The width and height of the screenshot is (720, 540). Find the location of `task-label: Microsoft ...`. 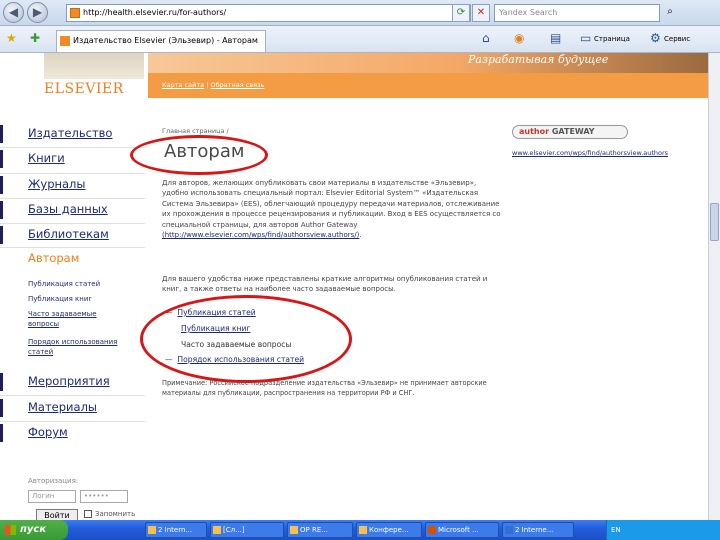

task-label: Microsoft ... is located at coordinates (458, 530).